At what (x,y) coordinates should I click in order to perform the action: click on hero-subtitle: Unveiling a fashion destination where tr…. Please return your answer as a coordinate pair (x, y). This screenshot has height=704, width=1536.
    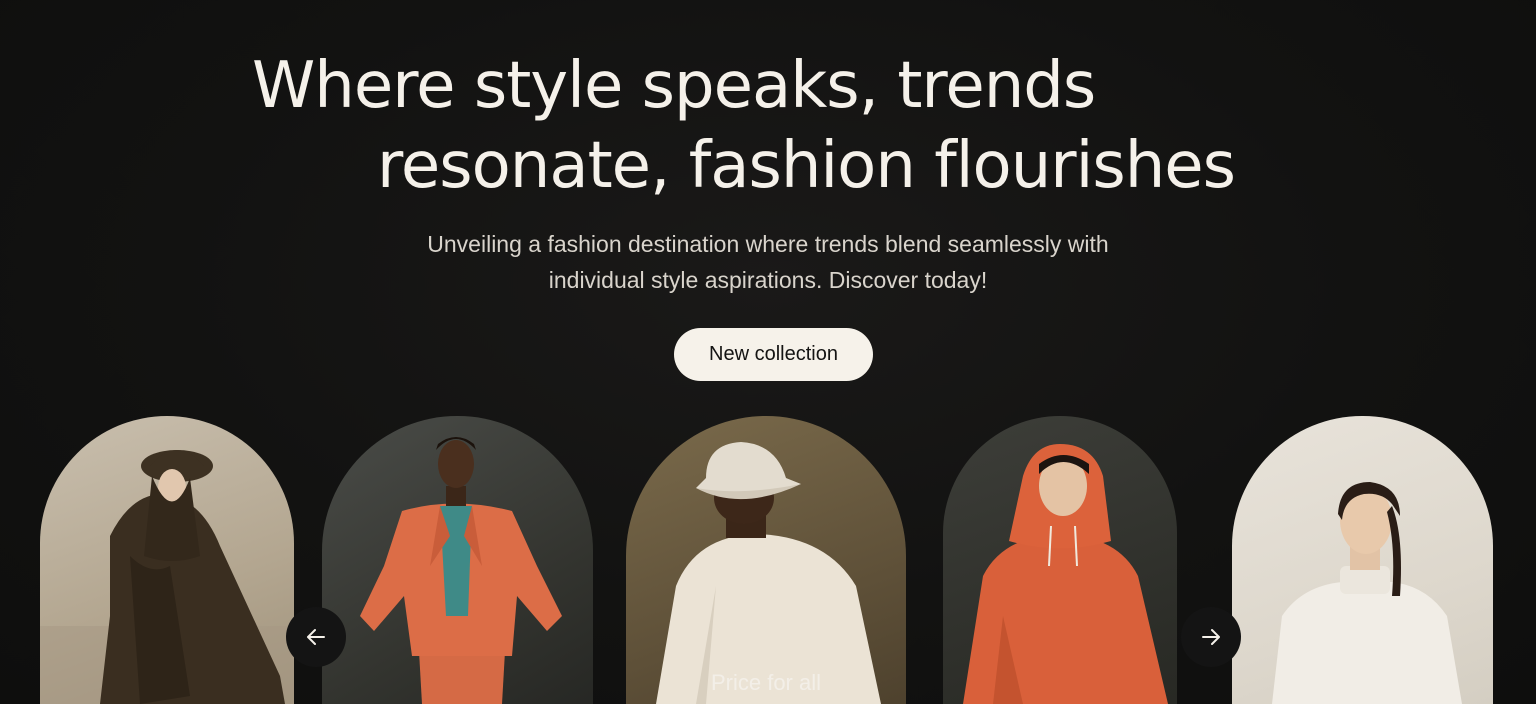
    Looking at the image, I should click on (768, 262).